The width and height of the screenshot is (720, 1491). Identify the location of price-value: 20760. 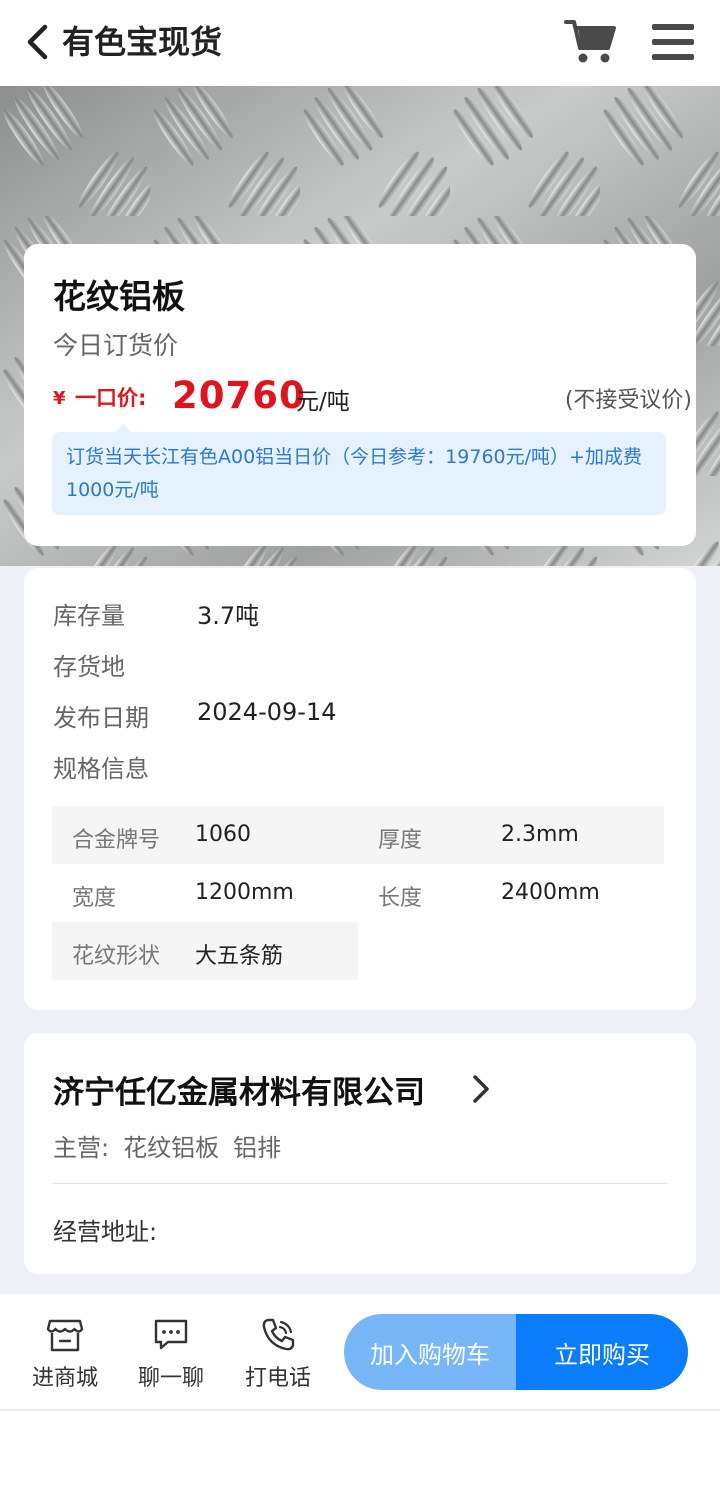
(239, 395).